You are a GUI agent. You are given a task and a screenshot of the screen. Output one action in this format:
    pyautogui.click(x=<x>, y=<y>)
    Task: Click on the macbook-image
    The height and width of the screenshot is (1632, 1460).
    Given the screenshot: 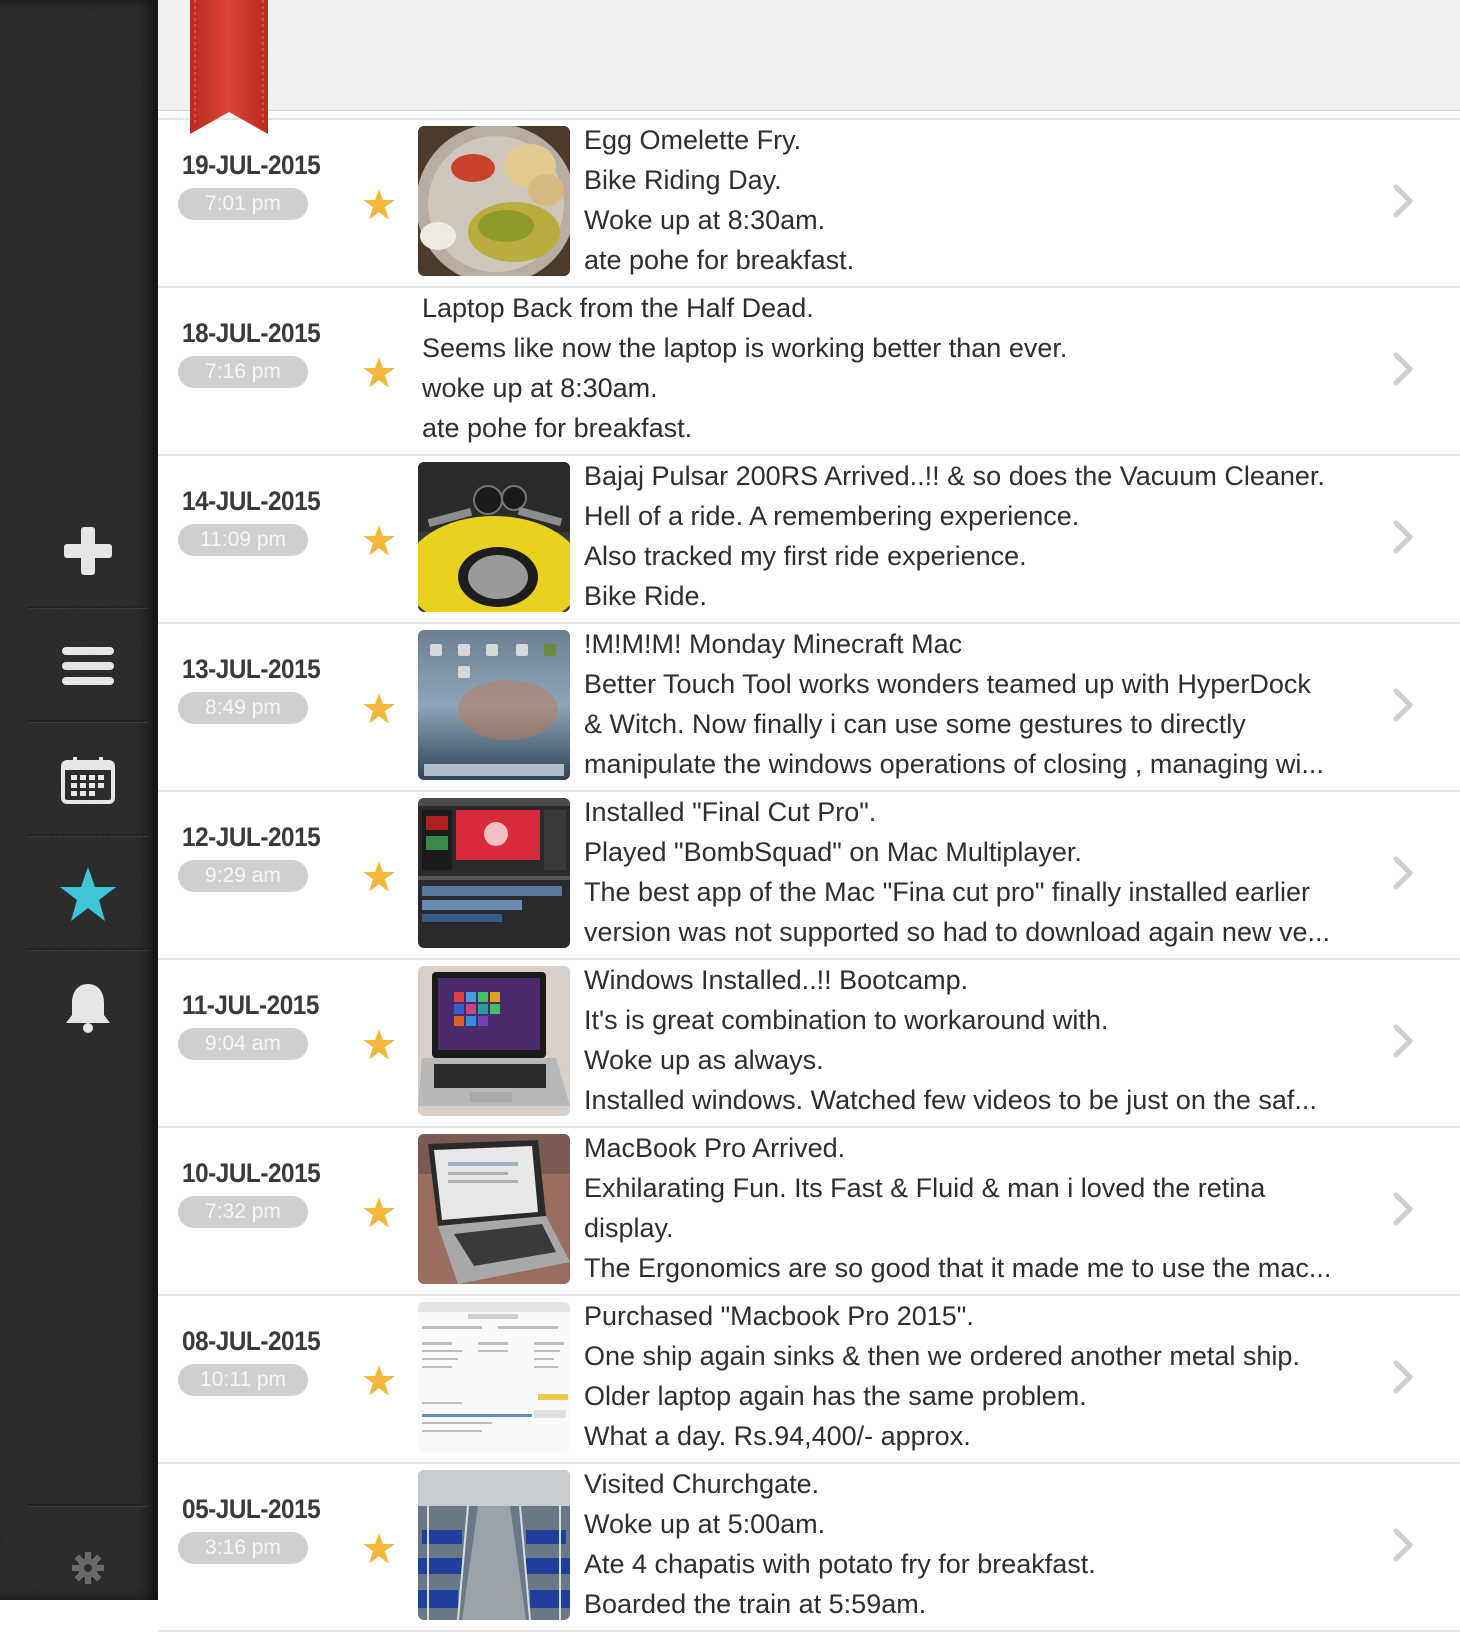 What is the action you would take?
    pyautogui.click(x=494, y=1209)
    